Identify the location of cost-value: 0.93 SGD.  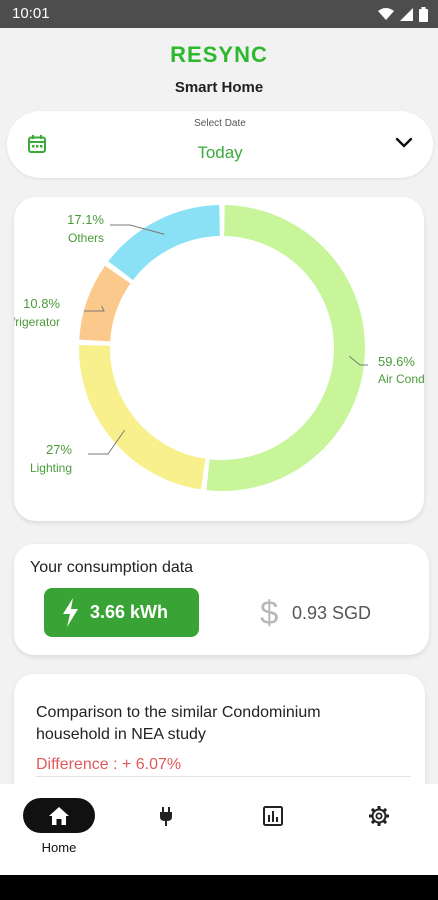
(332, 613).